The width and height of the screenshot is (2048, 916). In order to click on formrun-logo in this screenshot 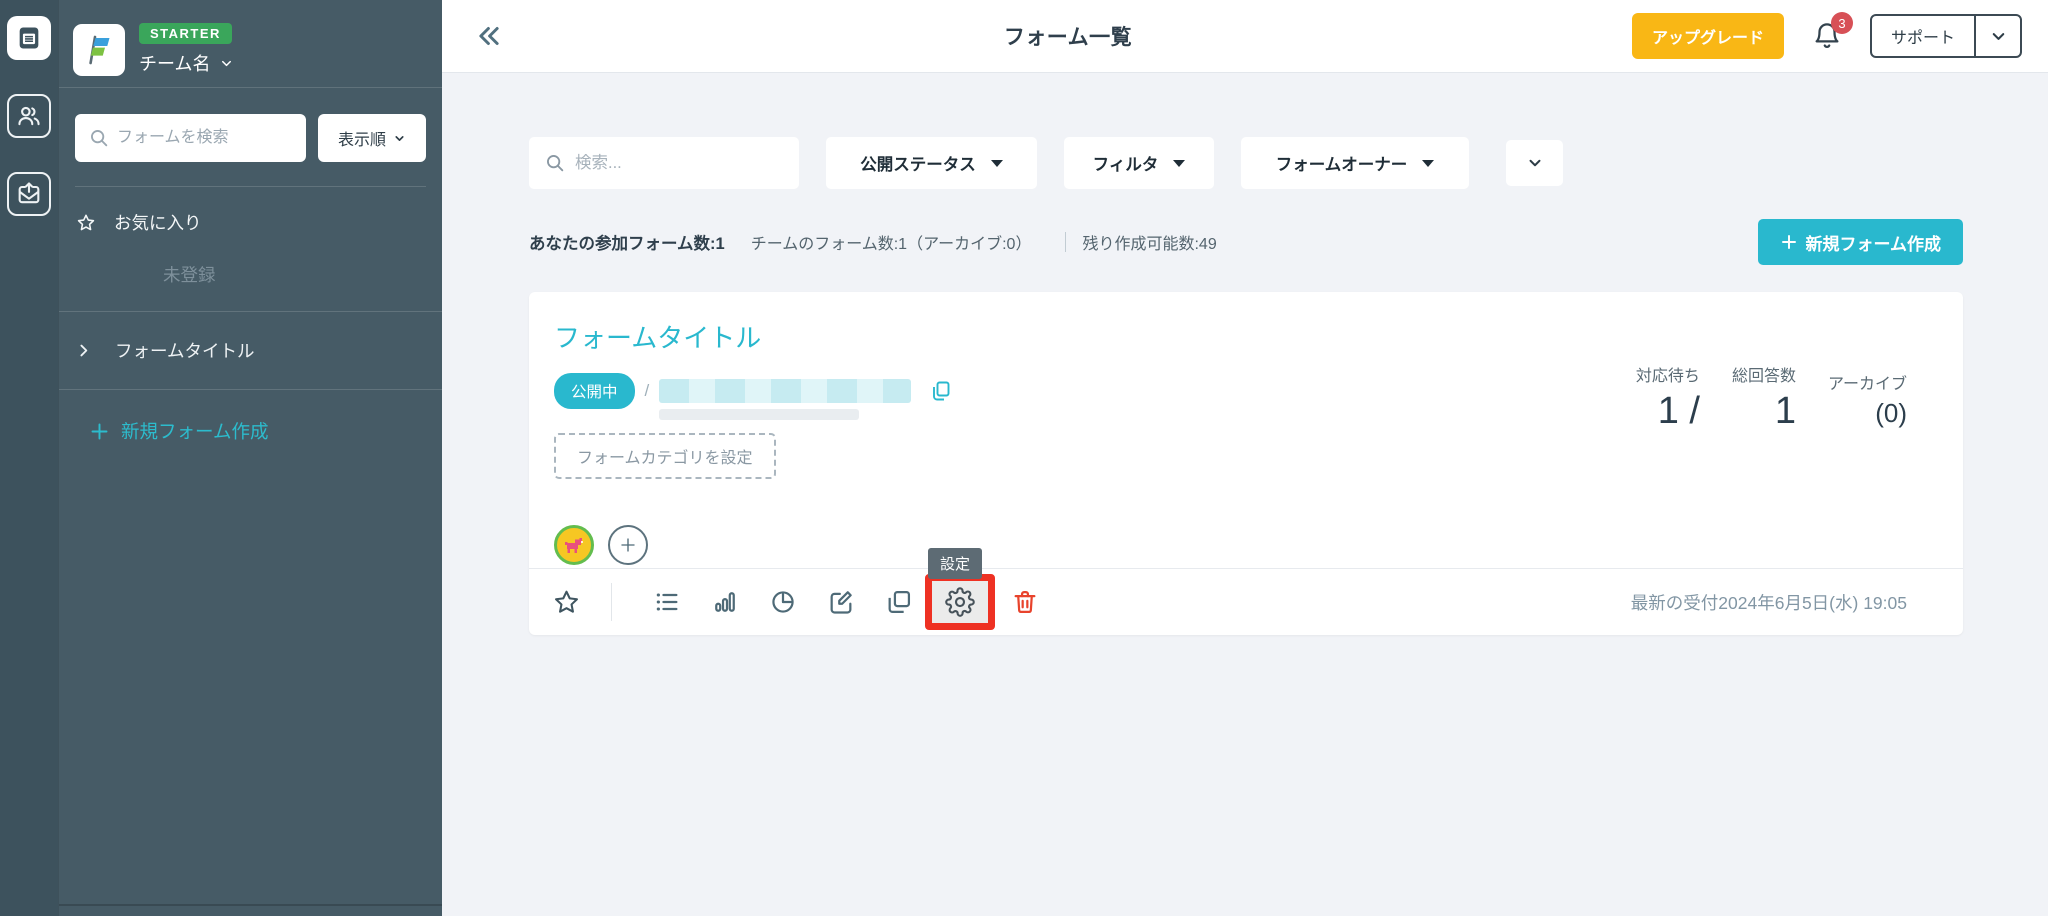, I will do `click(99, 49)`.